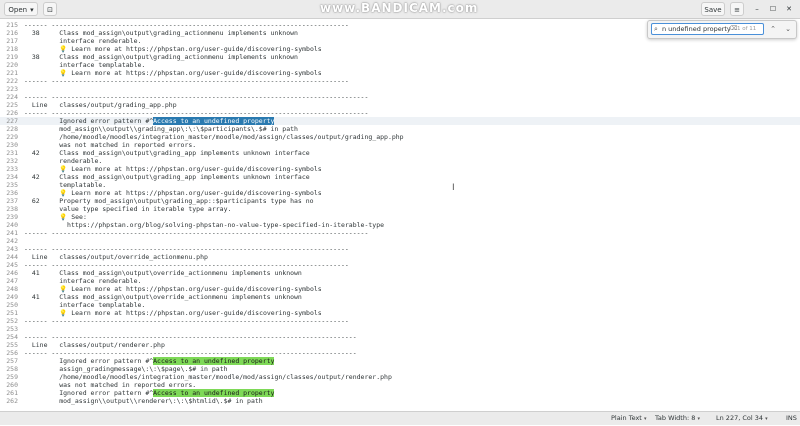 The height and width of the screenshot is (426, 800). Describe the element at coordinates (12, 401) in the screenshot. I see `line-number: 262` at that location.